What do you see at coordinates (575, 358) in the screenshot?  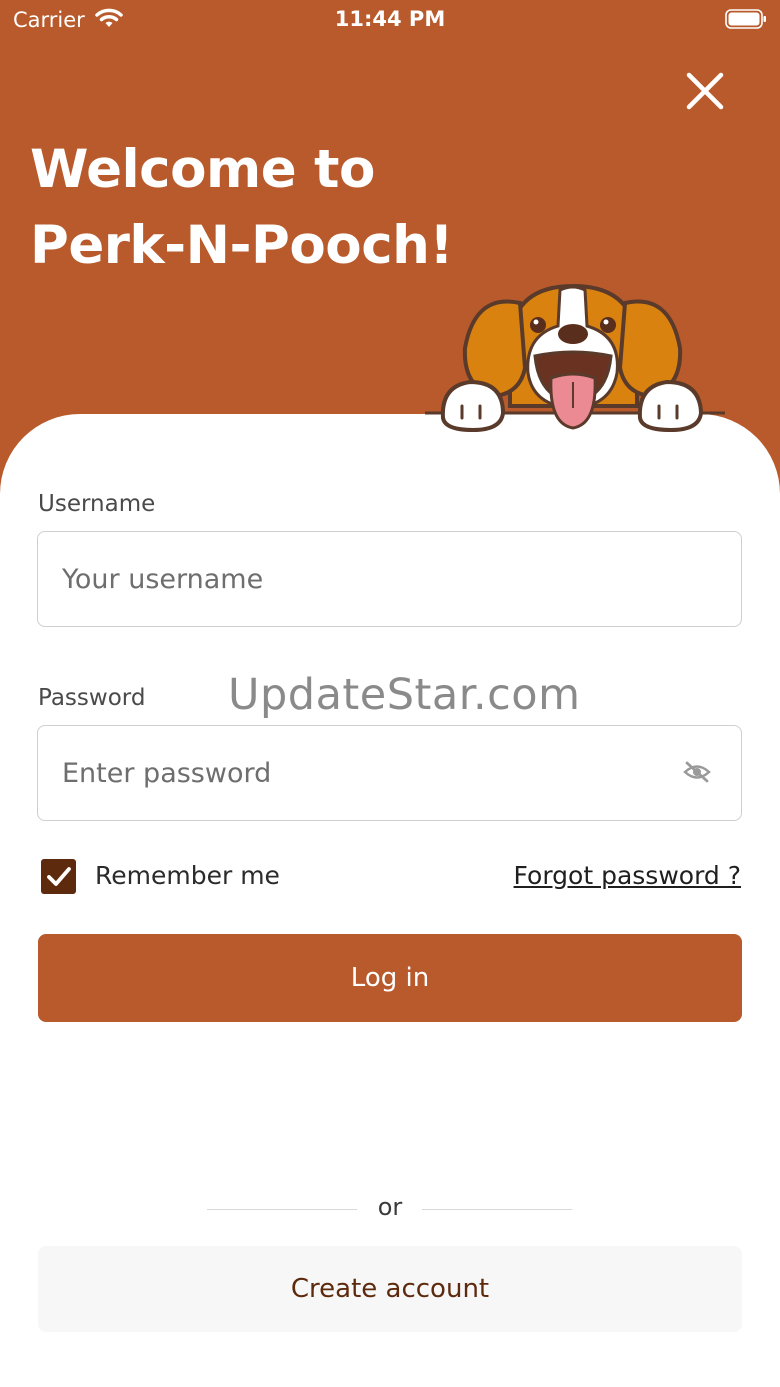 I see `dog-mascot-icon` at bounding box center [575, 358].